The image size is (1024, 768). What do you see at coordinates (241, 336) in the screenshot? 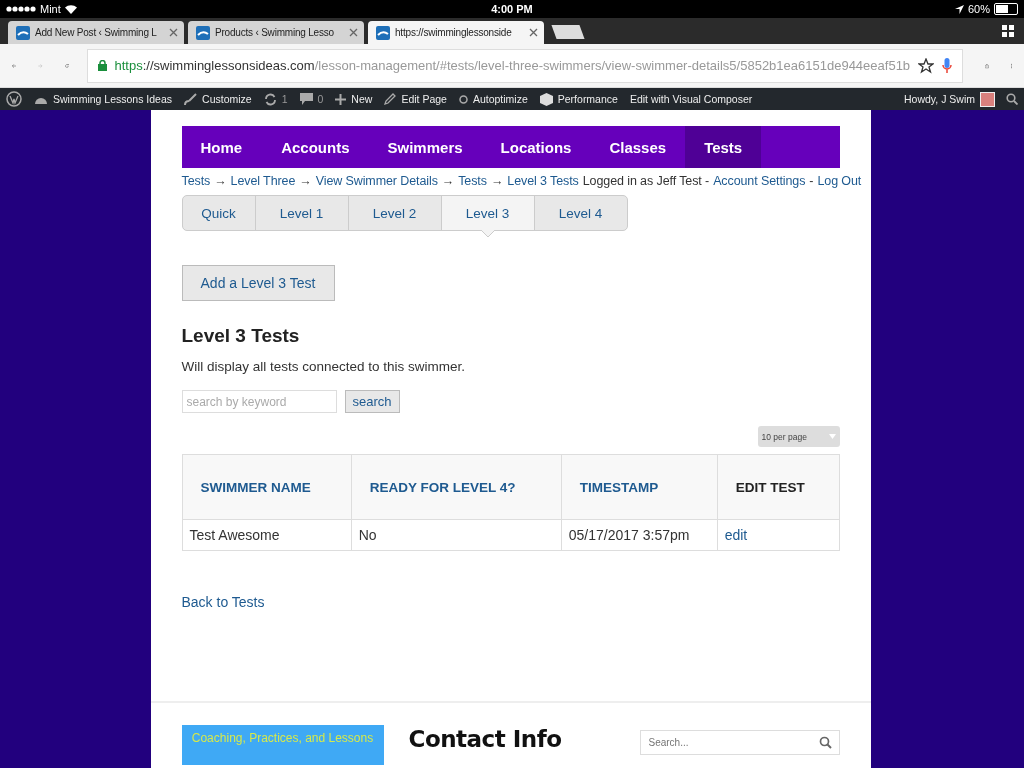
I see `section-heading: Level 3 Tests` at bounding box center [241, 336].